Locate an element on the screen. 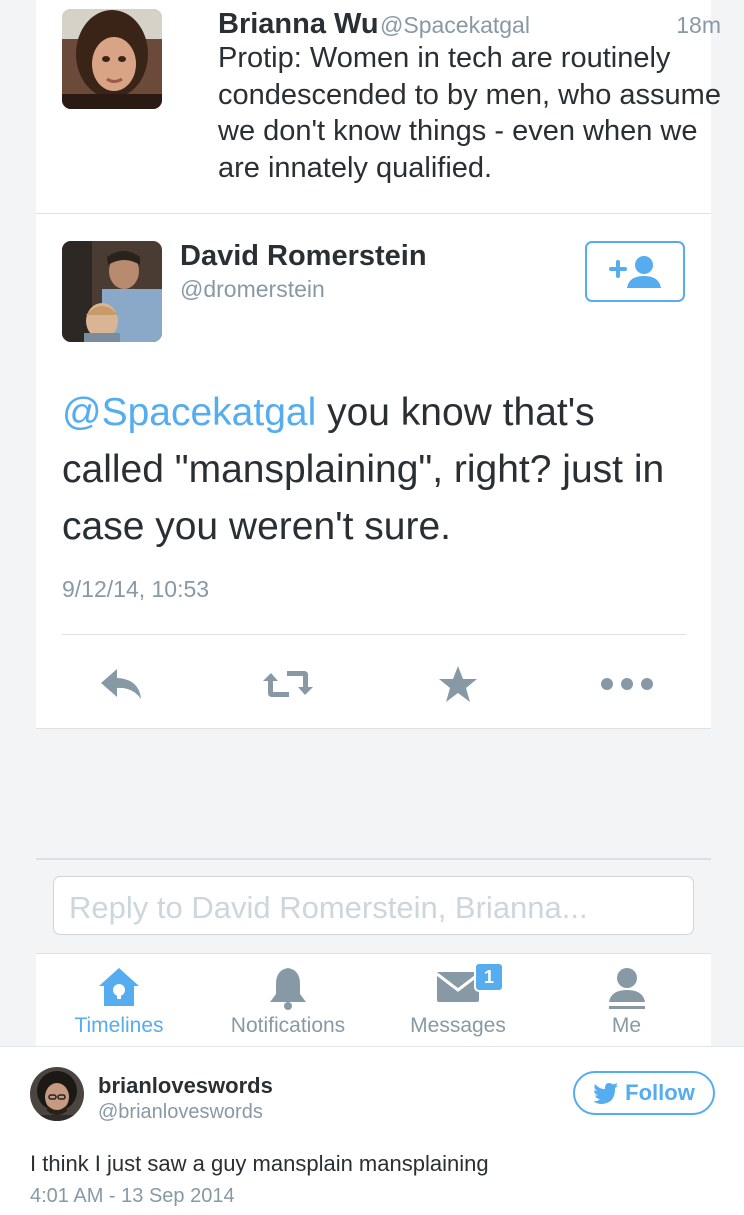  tab-notifications: Notifications is located at coordinates (288, 1000).